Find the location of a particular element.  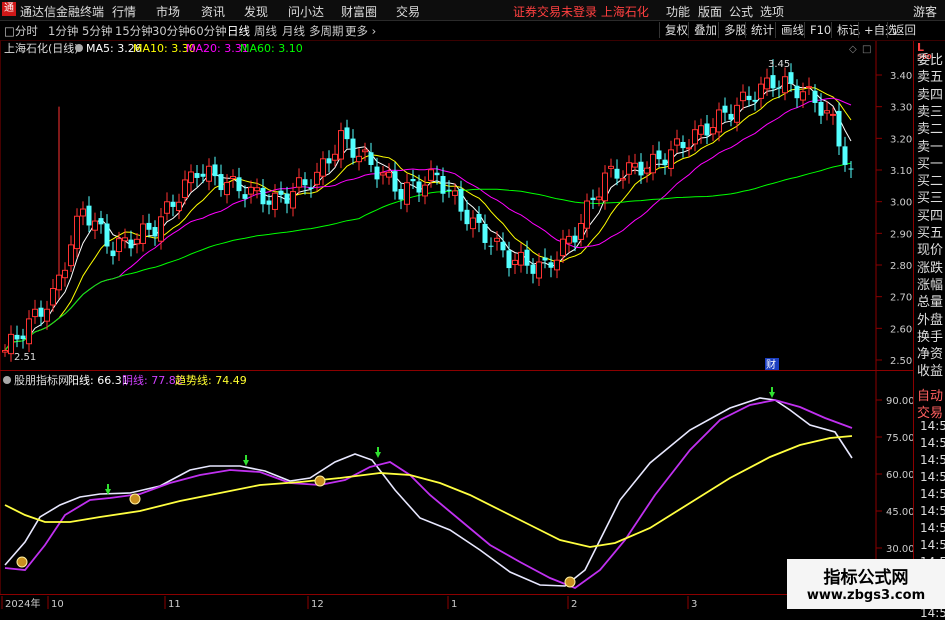

expand-icon: □ is located at coordinates (866, 49).